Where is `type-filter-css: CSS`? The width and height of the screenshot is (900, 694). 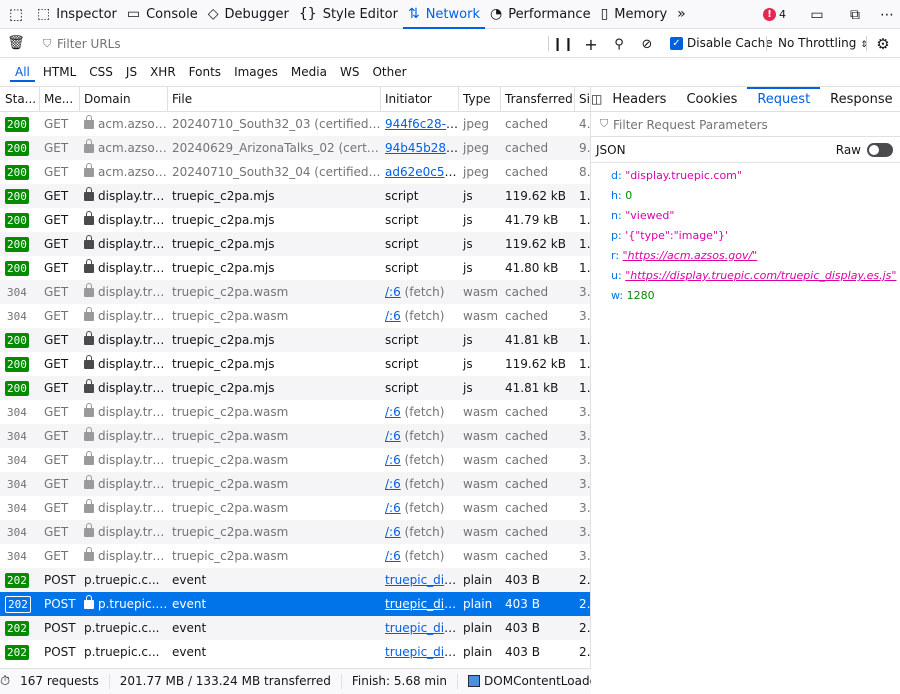
type-filter-css: CSS is located at coordinates (101, 72).